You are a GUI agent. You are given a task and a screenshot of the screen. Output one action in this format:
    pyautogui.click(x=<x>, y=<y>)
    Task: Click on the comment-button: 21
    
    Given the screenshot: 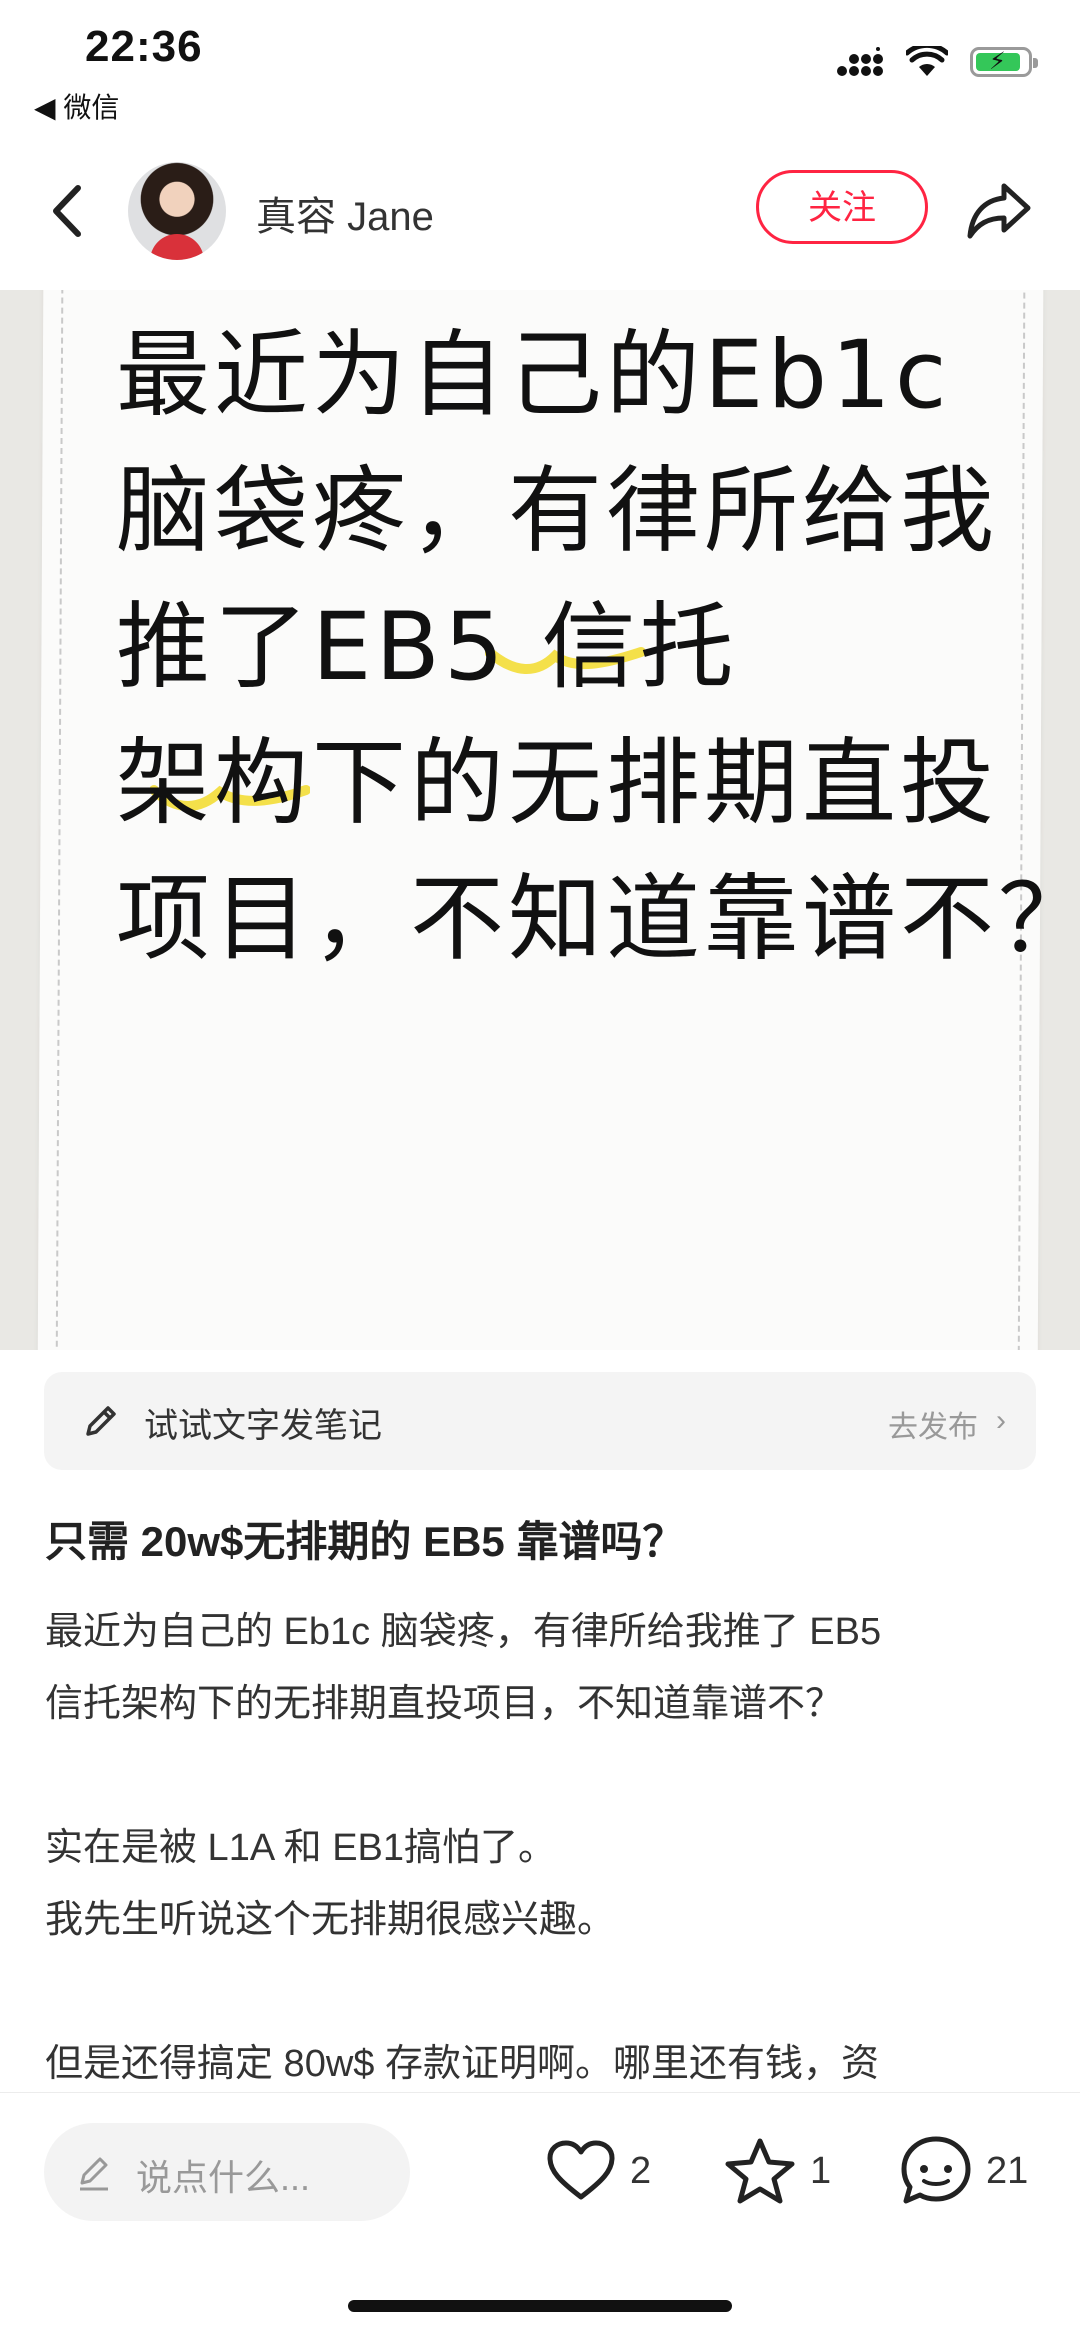 What is the action you would take?
    pyautogui.click(x=964, y=2171)
    